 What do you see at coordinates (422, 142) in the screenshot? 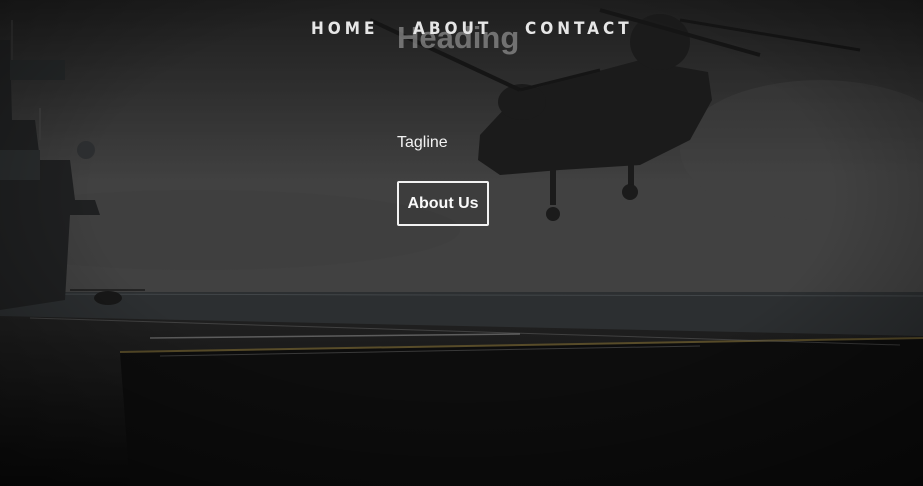
I see `hero-tagline: Tagline` at bounding box center [422, 142].